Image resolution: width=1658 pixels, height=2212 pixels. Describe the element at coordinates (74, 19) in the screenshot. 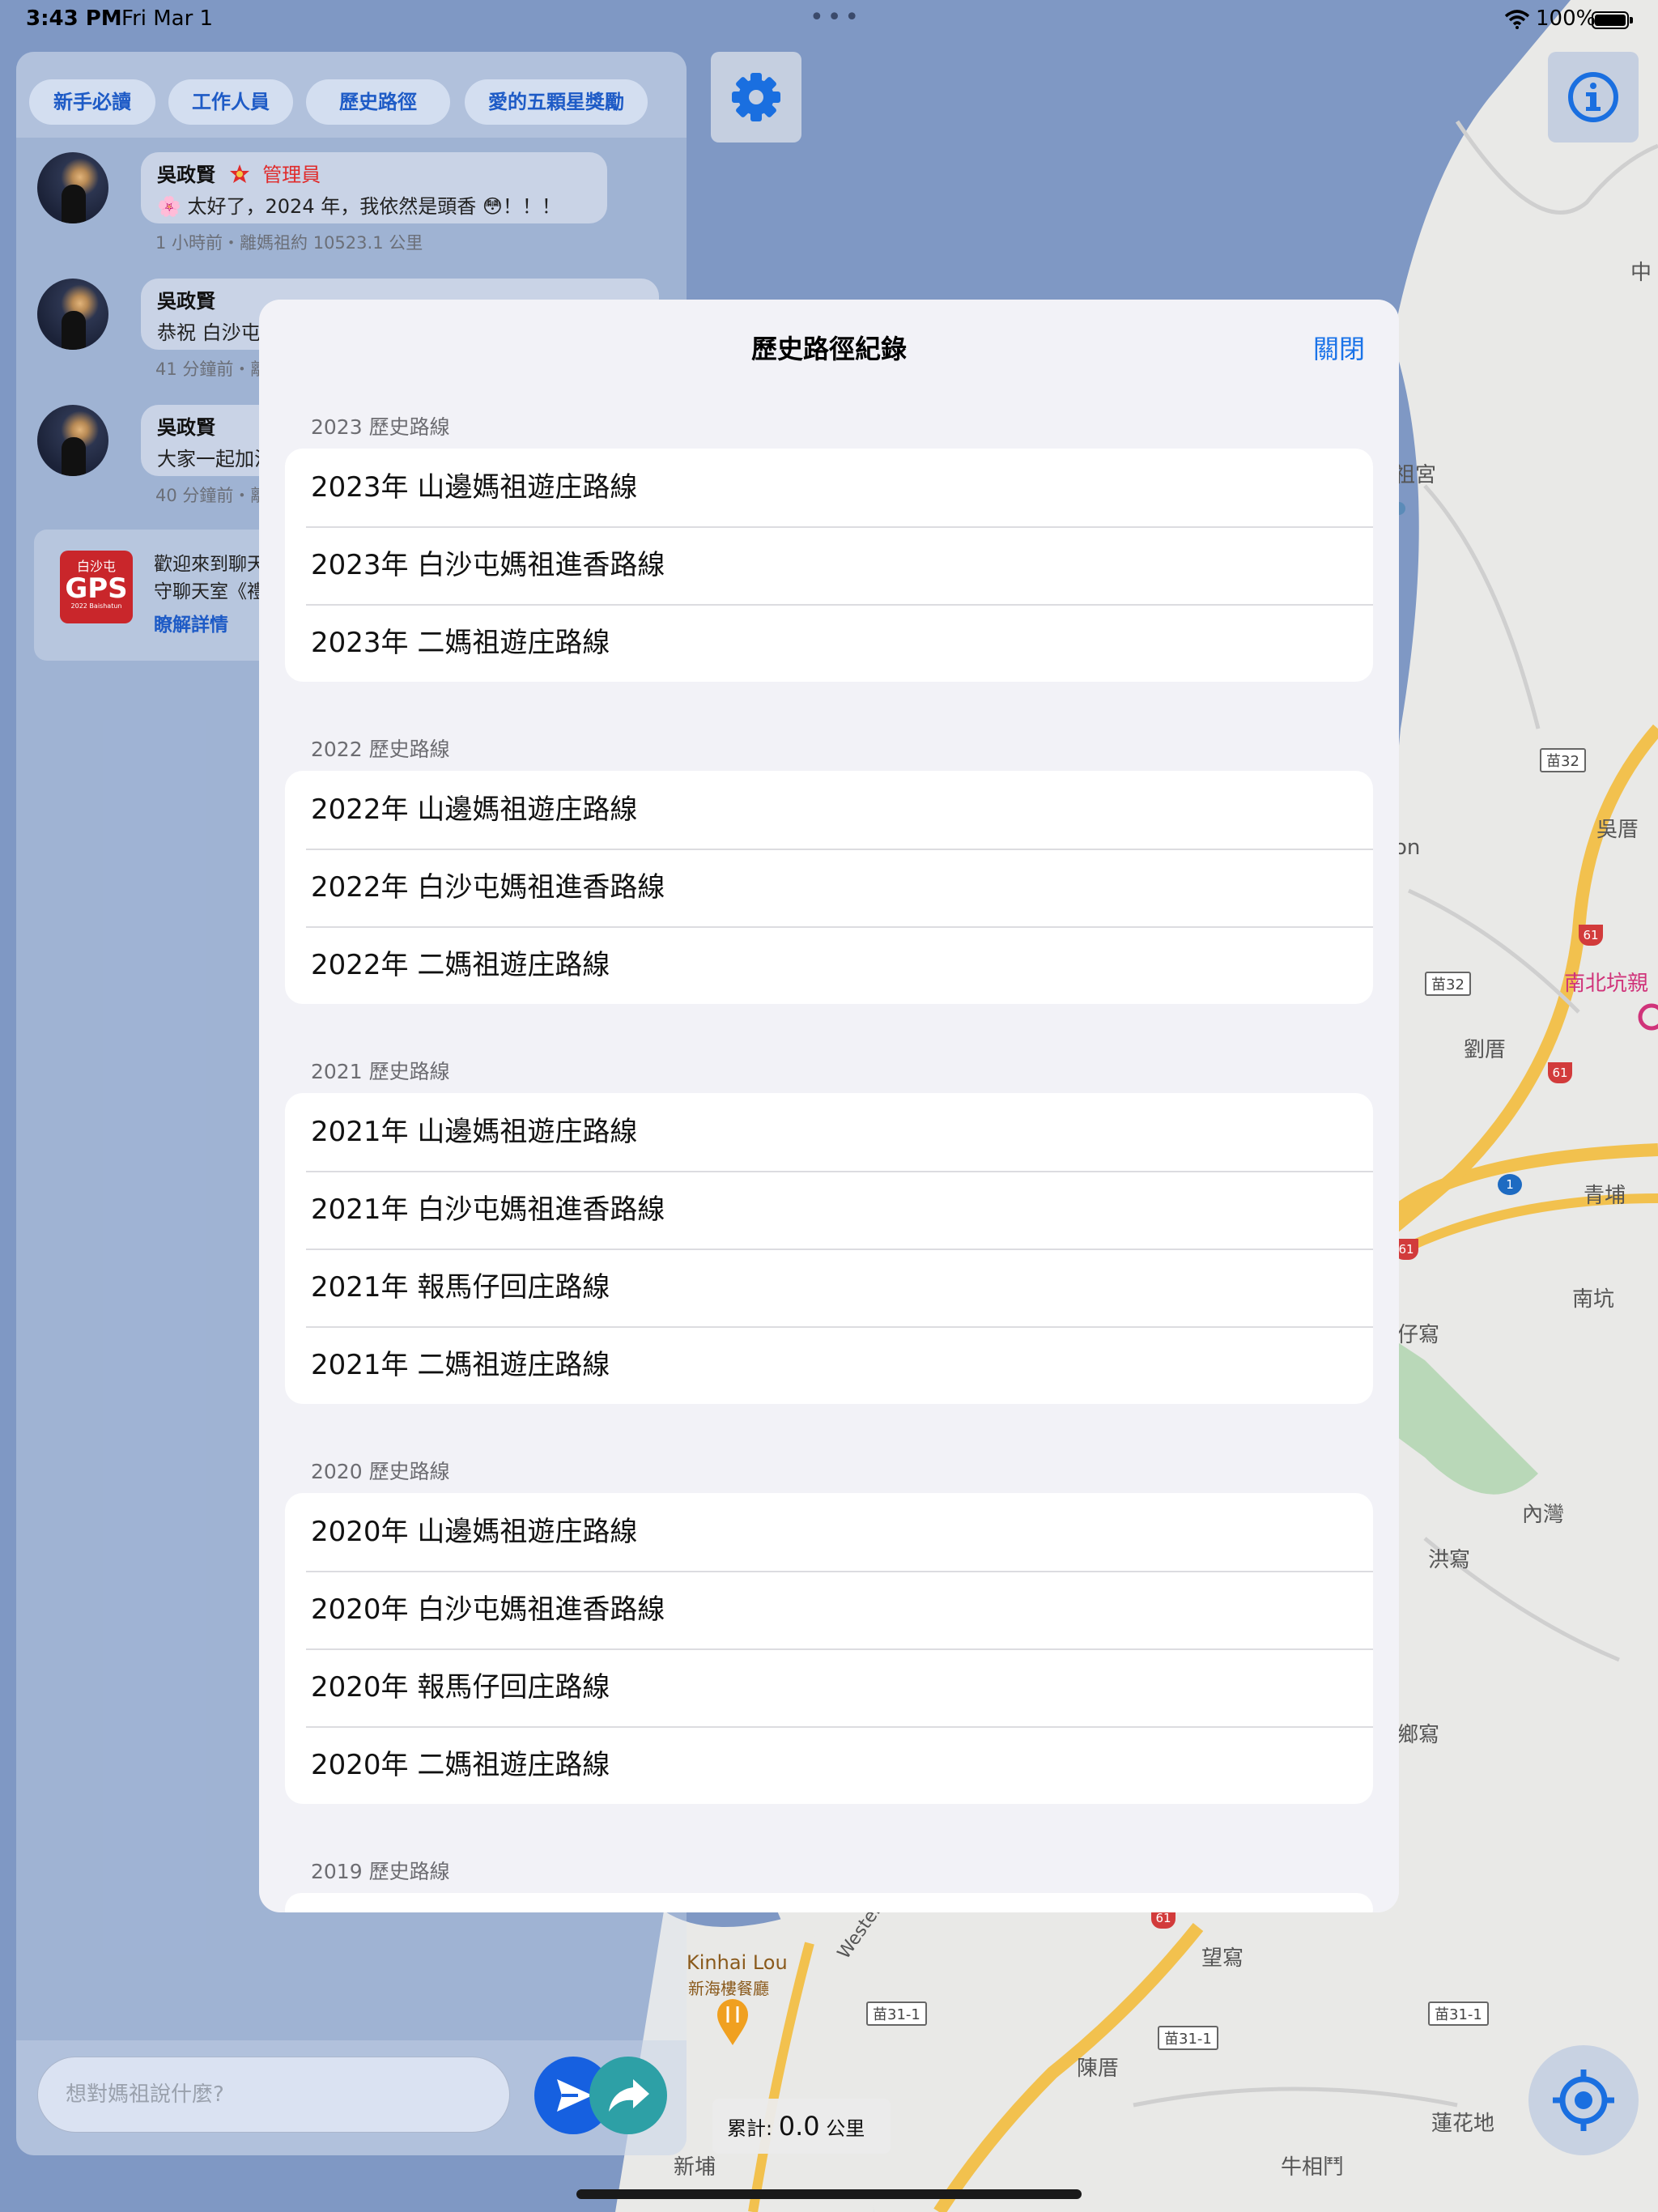

I see `status-time: 3:43 PM` at that location.